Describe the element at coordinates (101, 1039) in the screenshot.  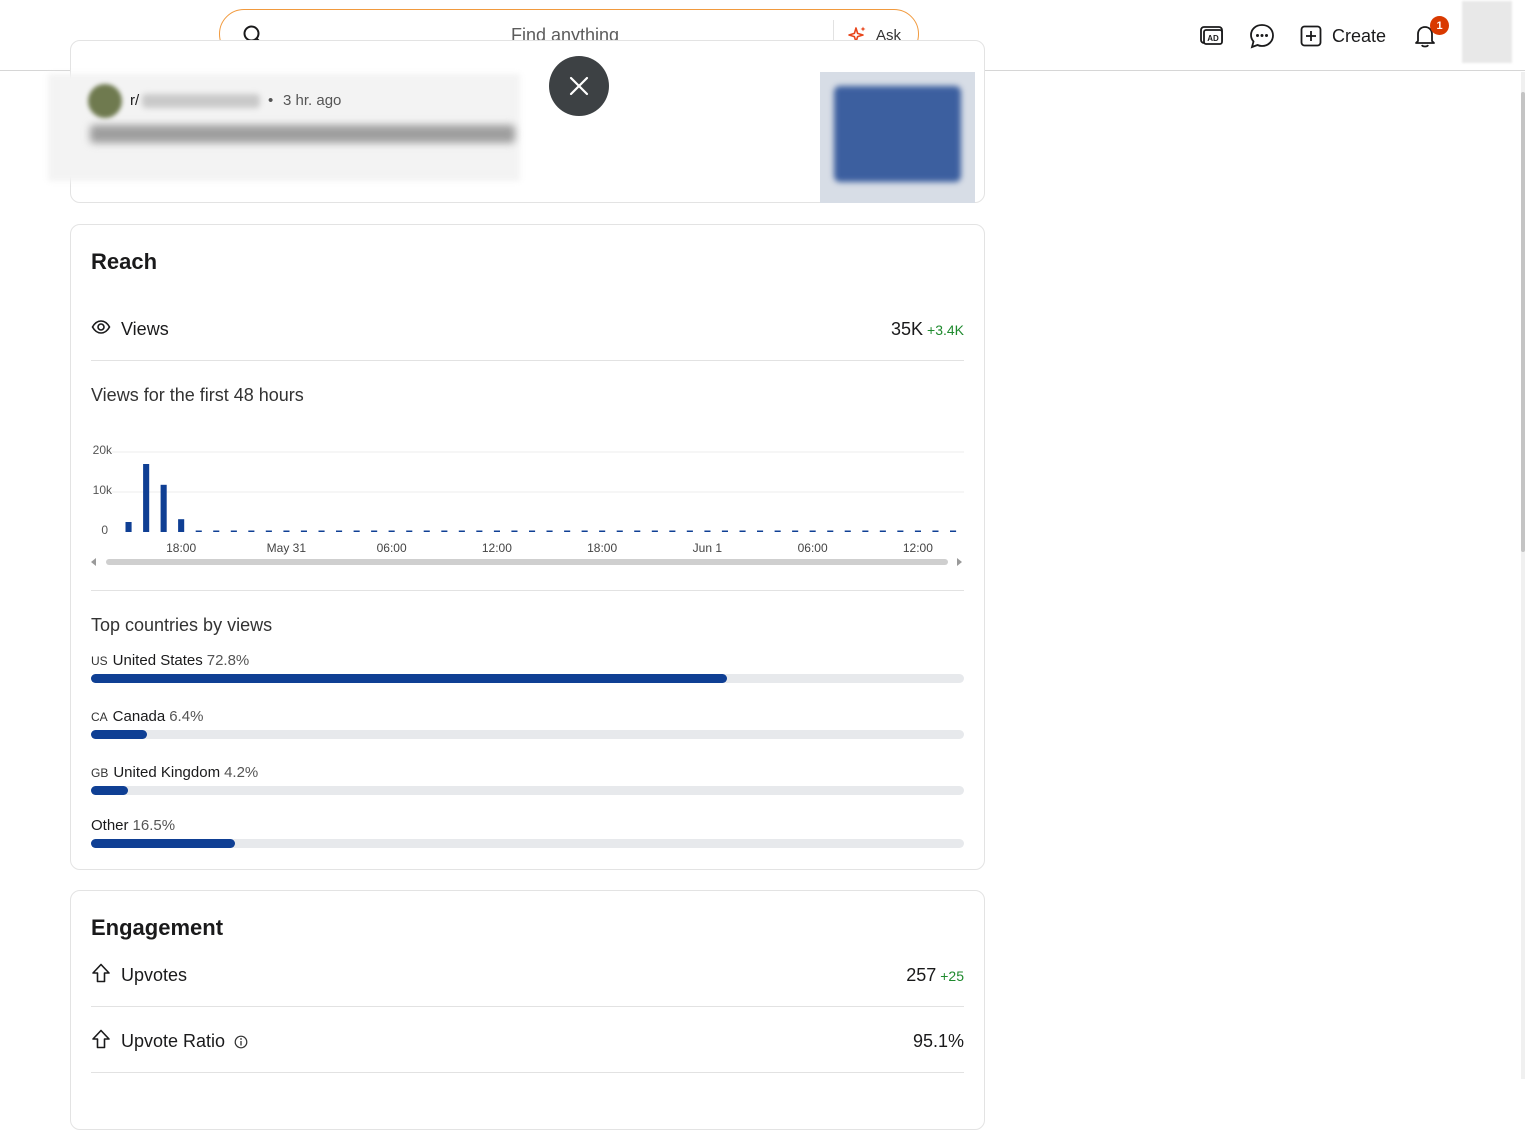
I see `upvote-icon` at that location.